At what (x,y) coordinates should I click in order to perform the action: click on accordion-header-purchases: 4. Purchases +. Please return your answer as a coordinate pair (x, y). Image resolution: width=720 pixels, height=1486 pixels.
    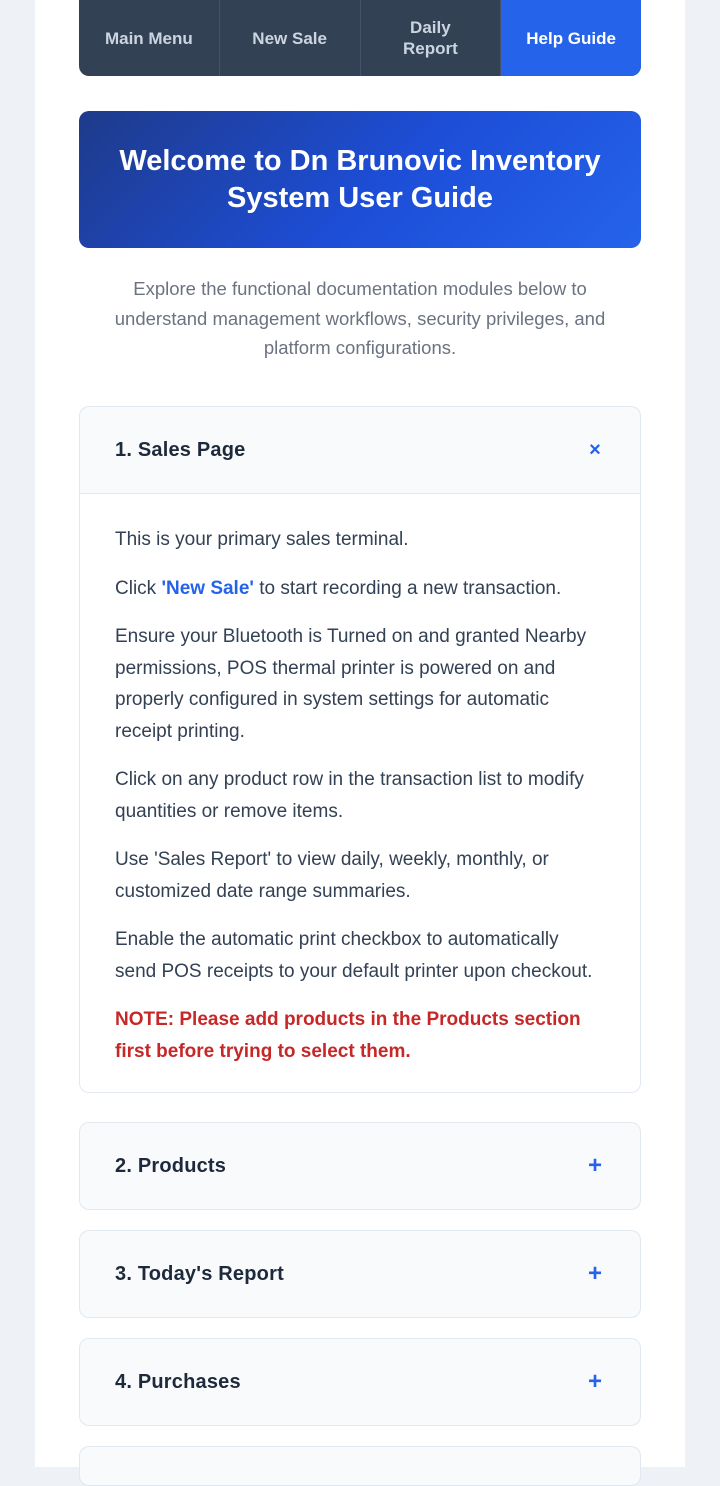
    Looking at the image, I should click on (360, 1382).